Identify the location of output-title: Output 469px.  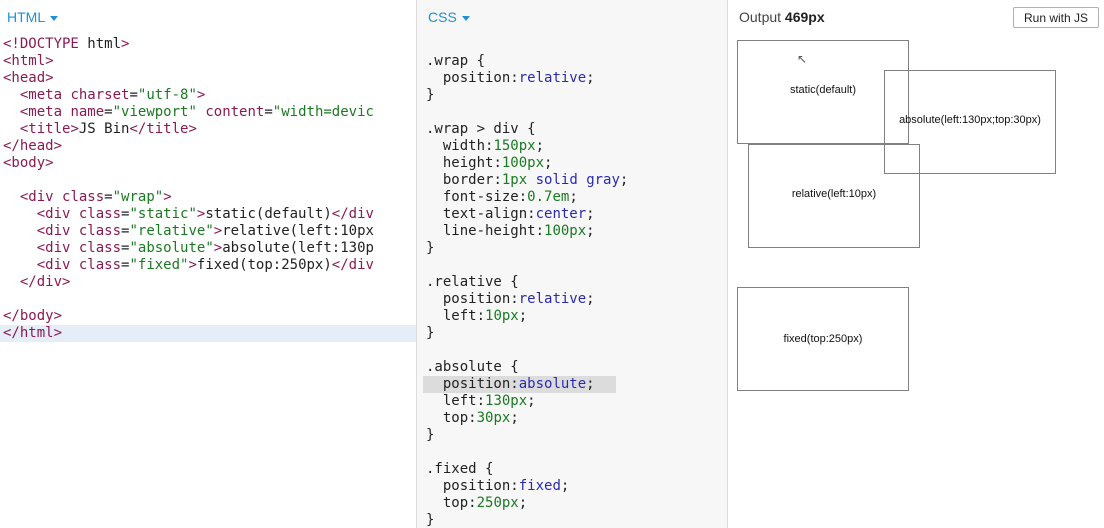
(782, 17).